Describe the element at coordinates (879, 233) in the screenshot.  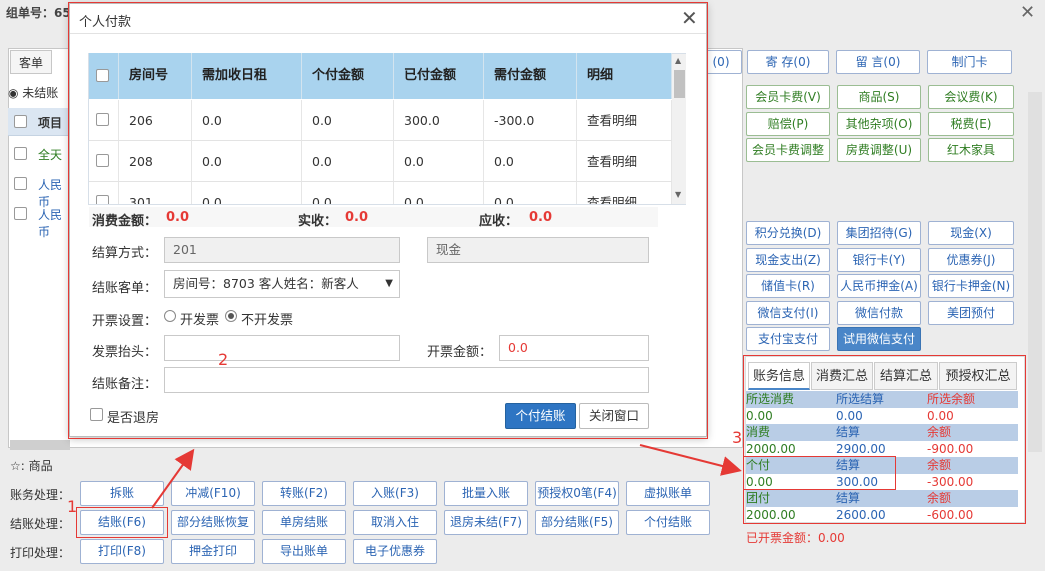
I see `payment-button: 集团招待(G)` at that location.